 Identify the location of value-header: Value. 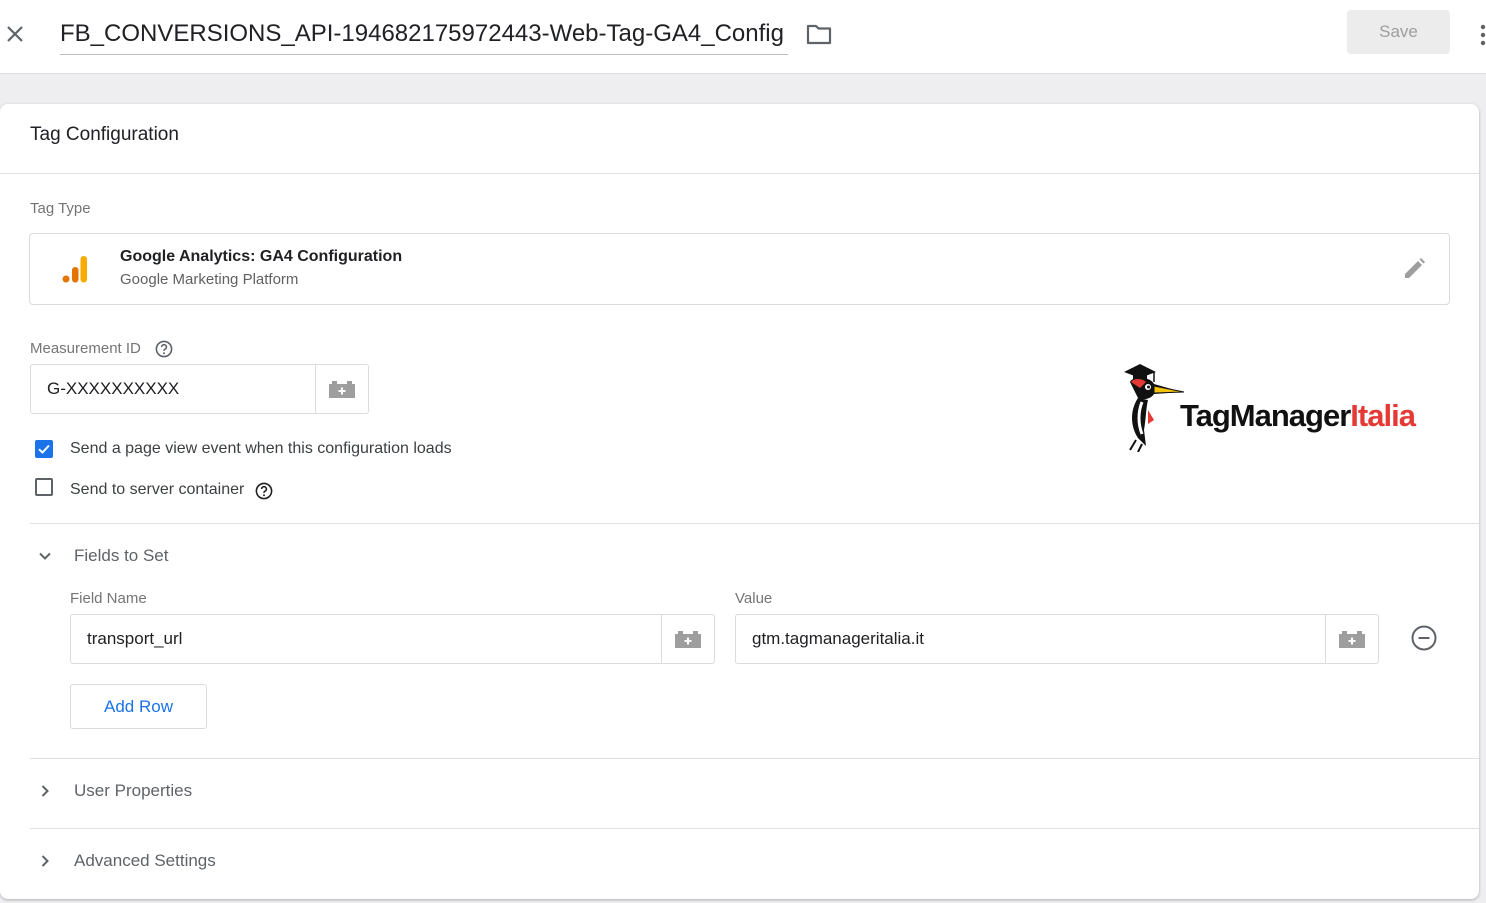
(754, 598).